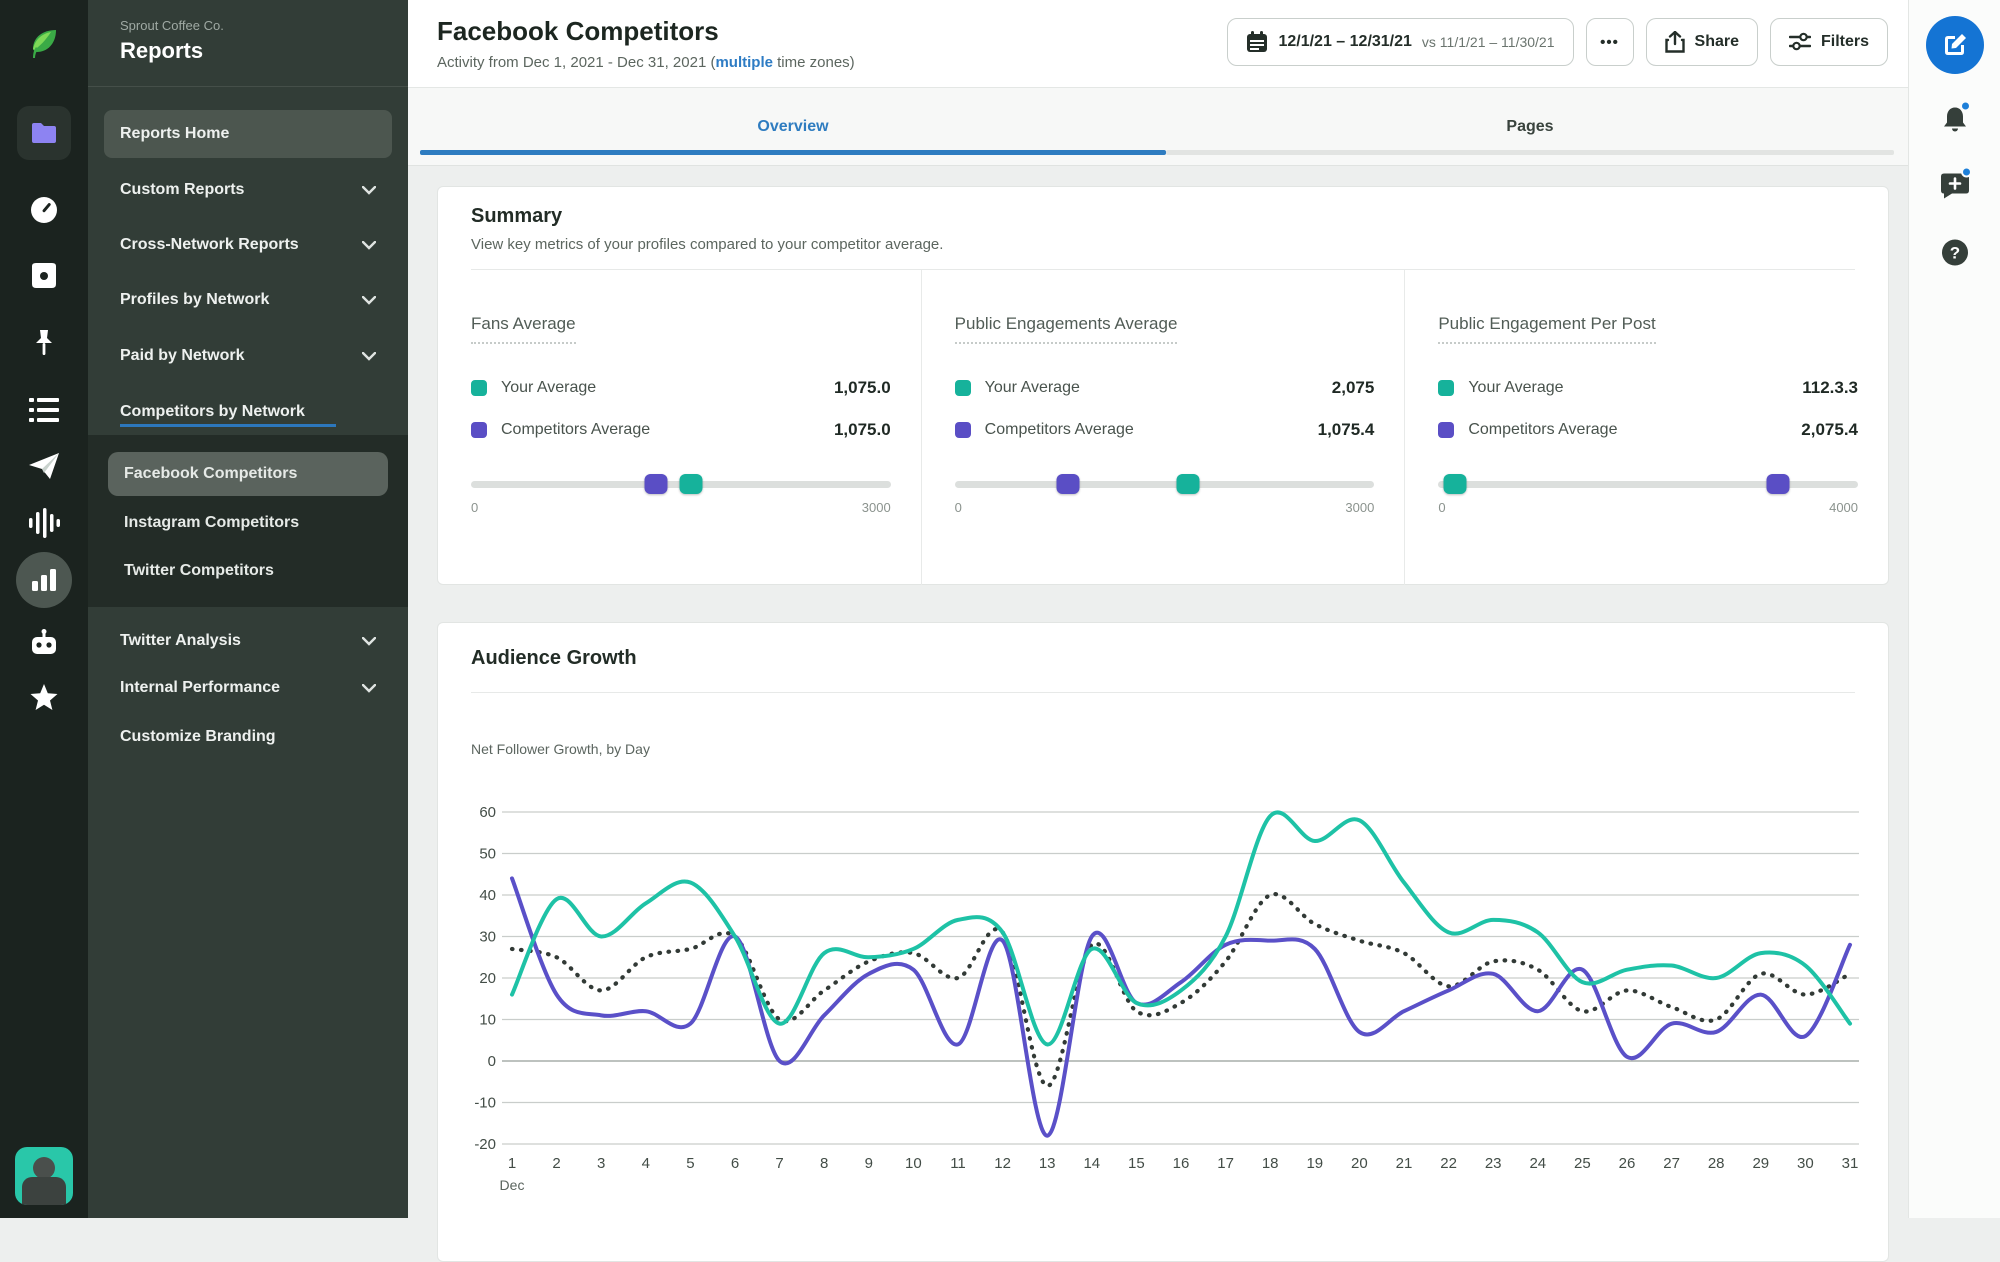  What do you see at coordinates (162, 50) in the screenshot?
I see `sidebar-title: Reports` at bounding box center [162, 50].